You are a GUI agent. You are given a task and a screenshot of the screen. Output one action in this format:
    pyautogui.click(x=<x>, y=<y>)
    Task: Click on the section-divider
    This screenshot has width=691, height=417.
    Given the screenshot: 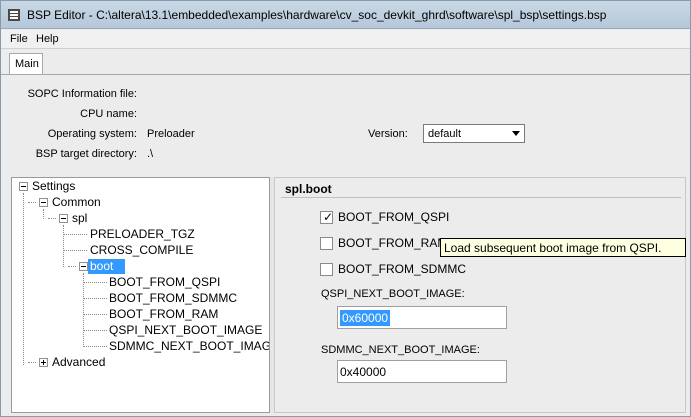 What is the action you would take?
    pyautogui.click(x=481, y=197)
    